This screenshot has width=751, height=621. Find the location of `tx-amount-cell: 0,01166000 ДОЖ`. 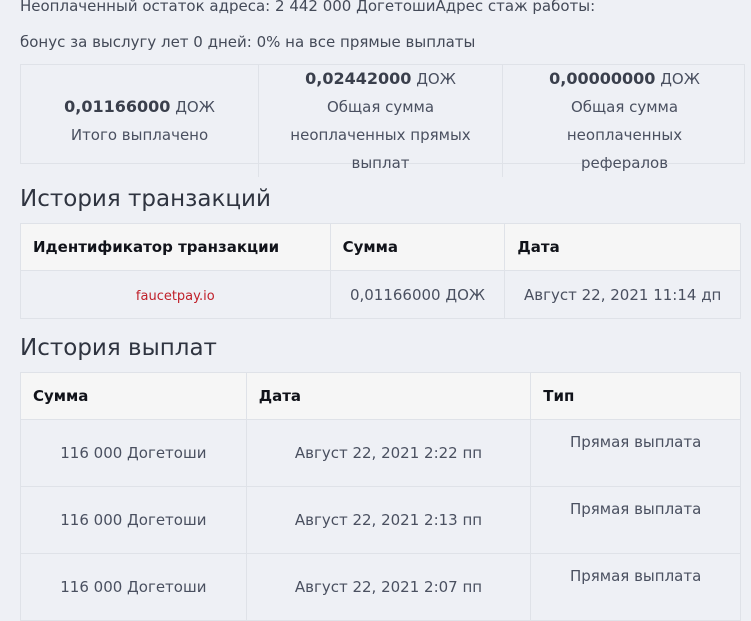

tx-amount-cell: 0,01166000 ДОЖ is located at coordinates (417, 294).